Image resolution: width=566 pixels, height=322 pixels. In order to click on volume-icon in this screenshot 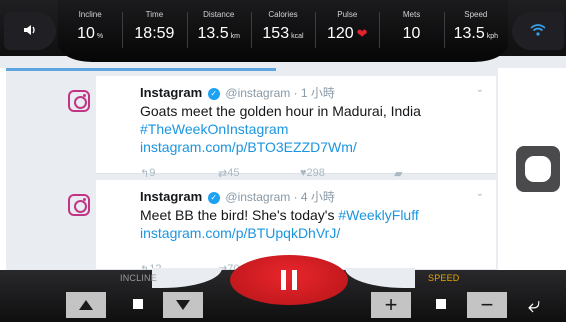, I will do `click(30, 31)`.